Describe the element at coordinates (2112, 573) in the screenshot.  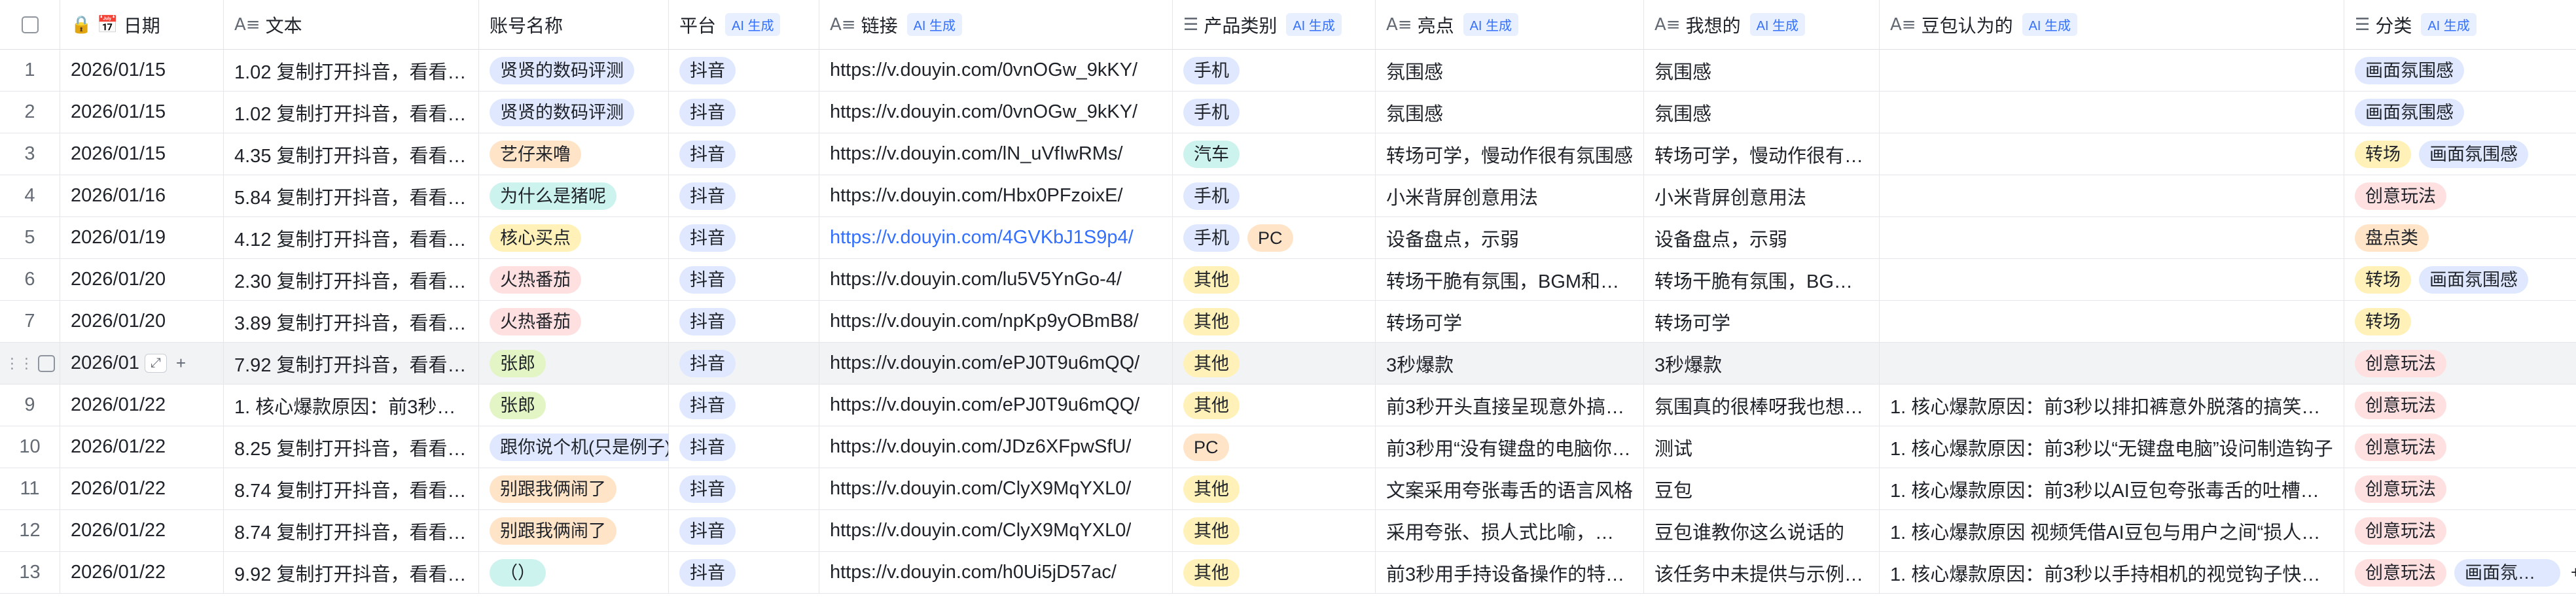
I see `doubao-cell: 1. 核心爆款原因：前3秒以手持相机的视觉钩子快速吸引注意` at that location.